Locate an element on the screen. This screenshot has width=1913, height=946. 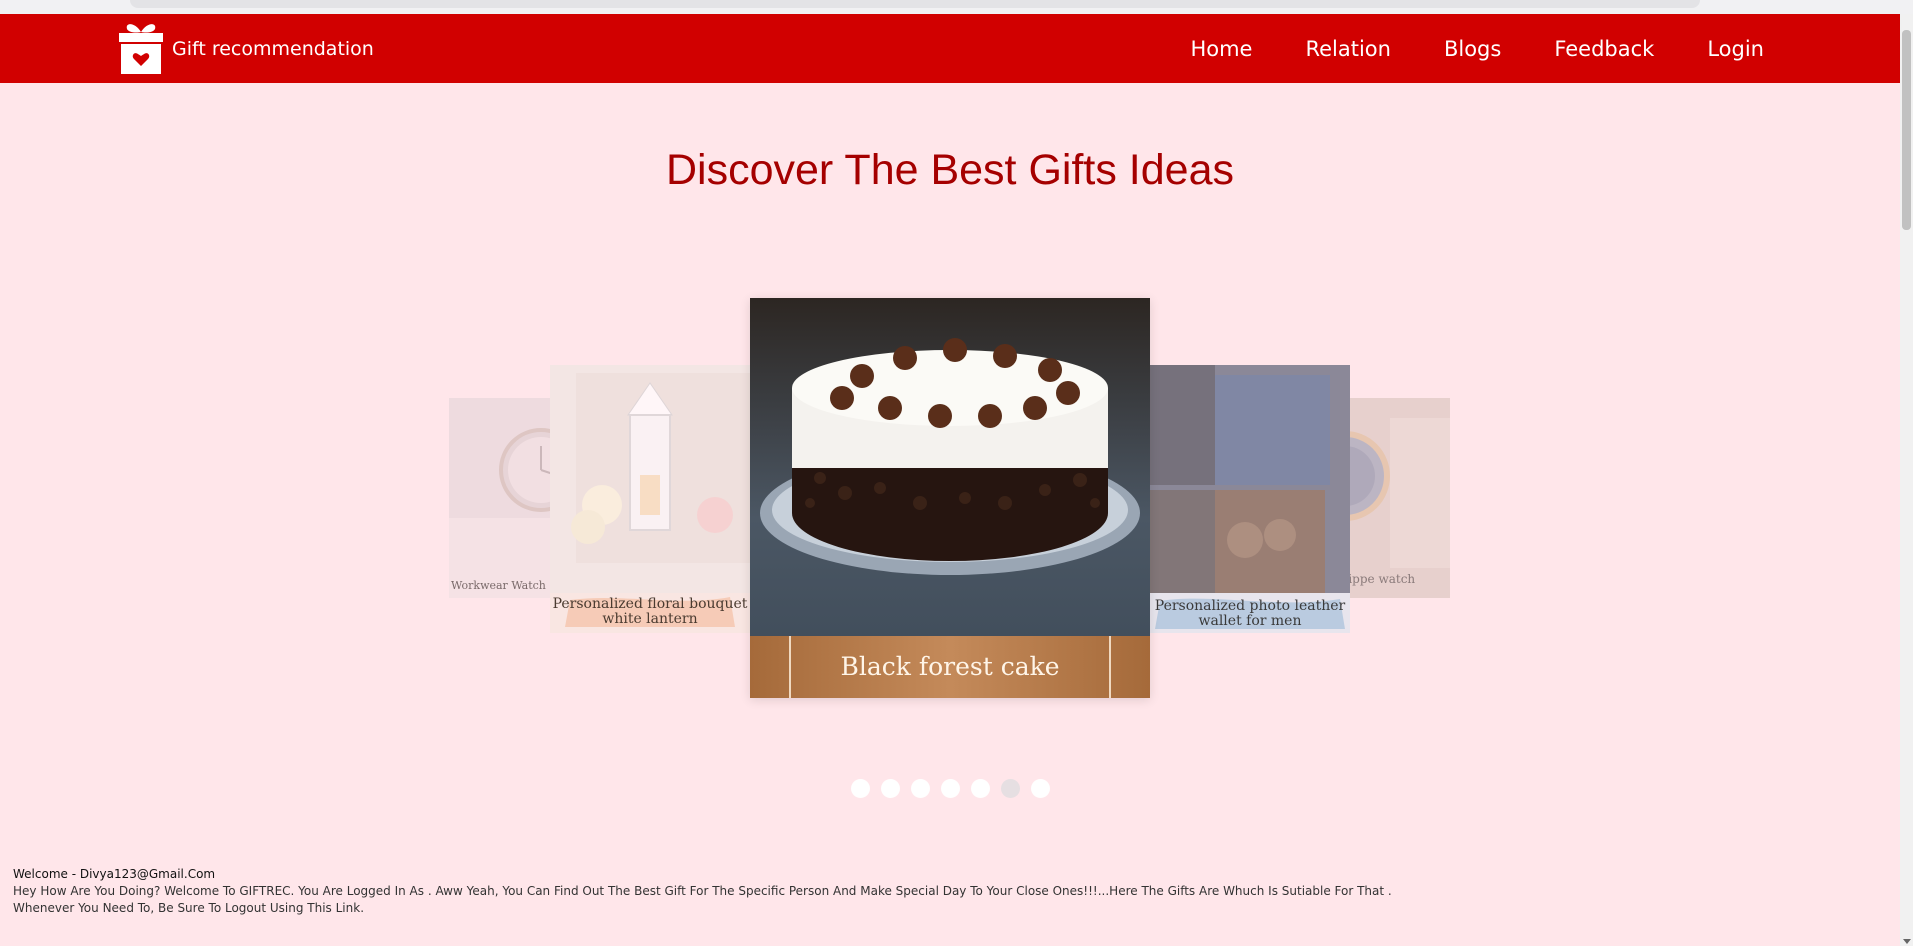
brand-link: Gift recommendation is located at coordinates (245, 48).